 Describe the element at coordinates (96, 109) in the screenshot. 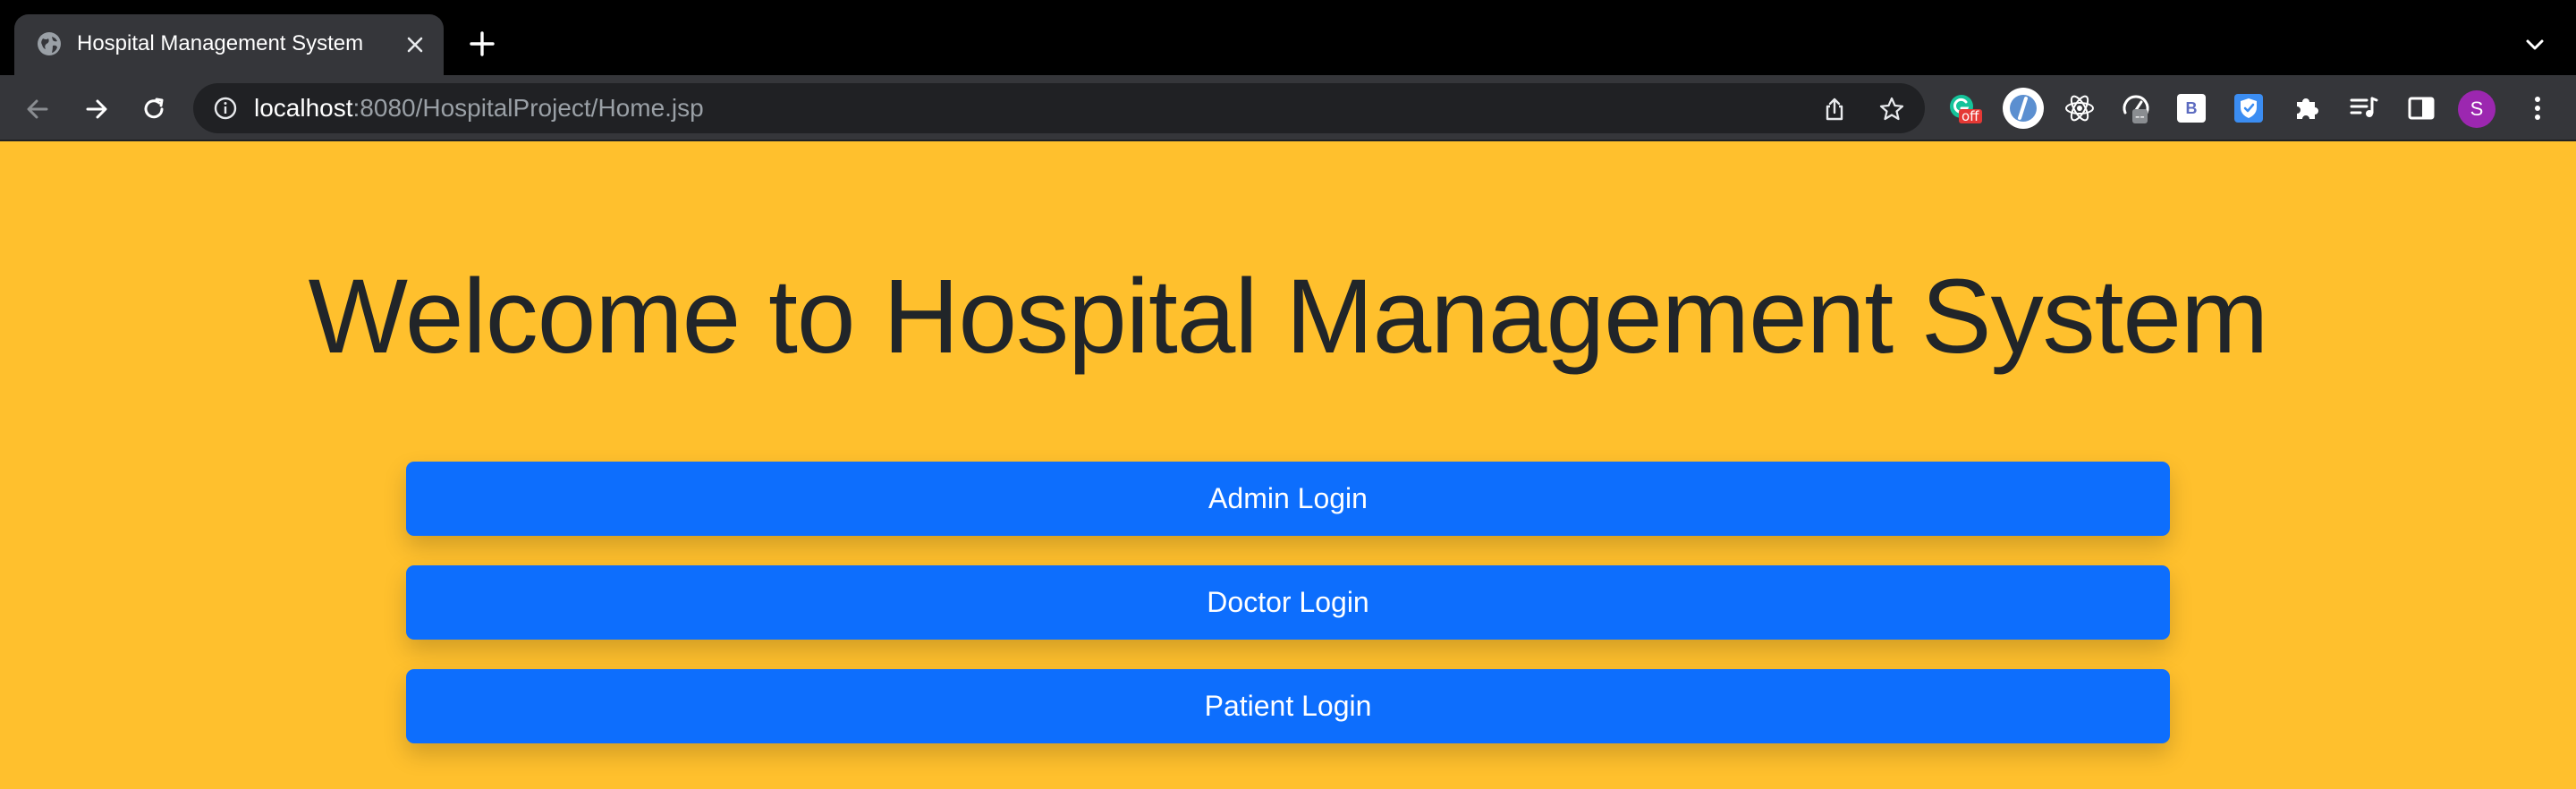

I see `forward-arrow-icon` at that location.